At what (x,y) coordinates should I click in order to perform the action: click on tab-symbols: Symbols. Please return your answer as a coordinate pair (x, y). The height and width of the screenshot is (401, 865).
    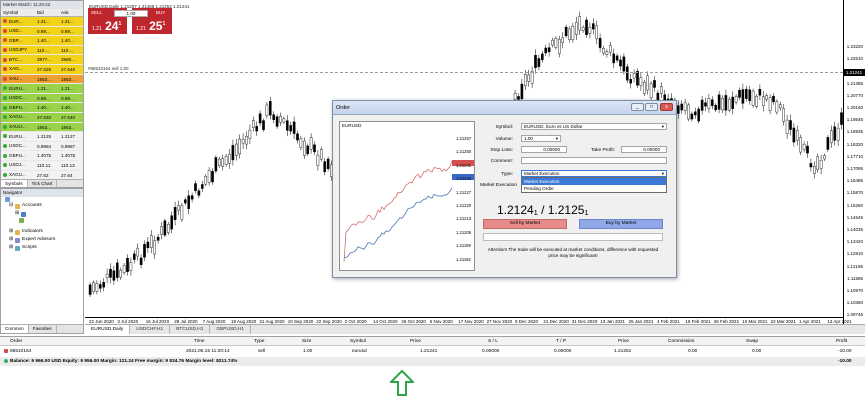
    Looking at the image, I should click on (14, 183).